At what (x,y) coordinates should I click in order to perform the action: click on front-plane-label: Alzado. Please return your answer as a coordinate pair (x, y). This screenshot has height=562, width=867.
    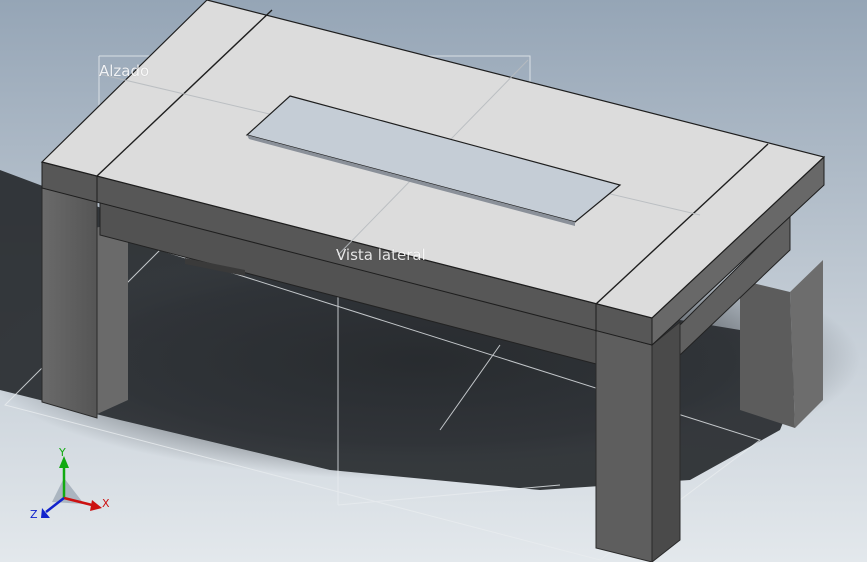
    Looking at the image, I should click on (124, 71).